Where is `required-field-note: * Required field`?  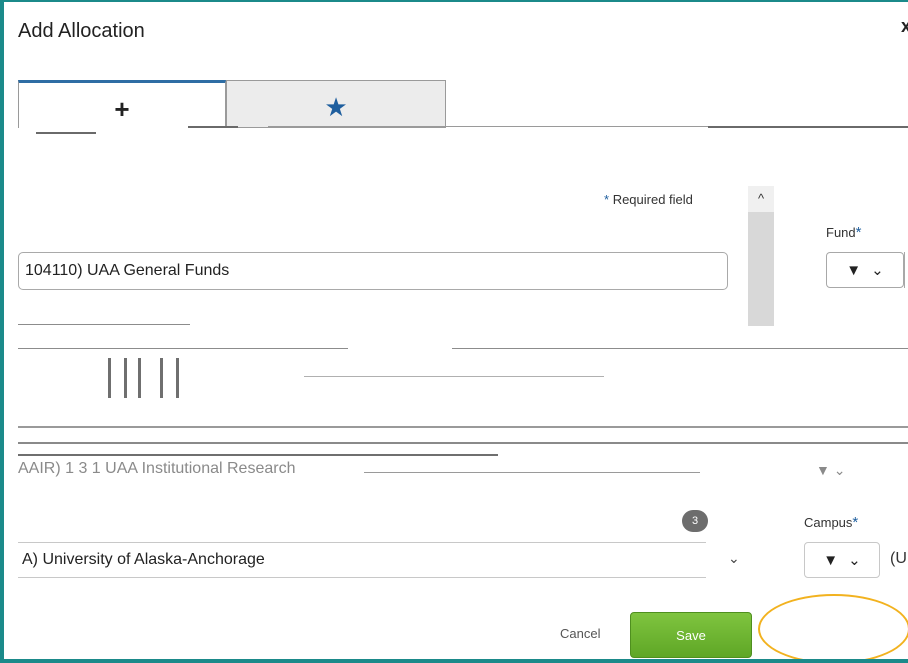
required-field-note: * Required field is located at coordinates (648, 199).